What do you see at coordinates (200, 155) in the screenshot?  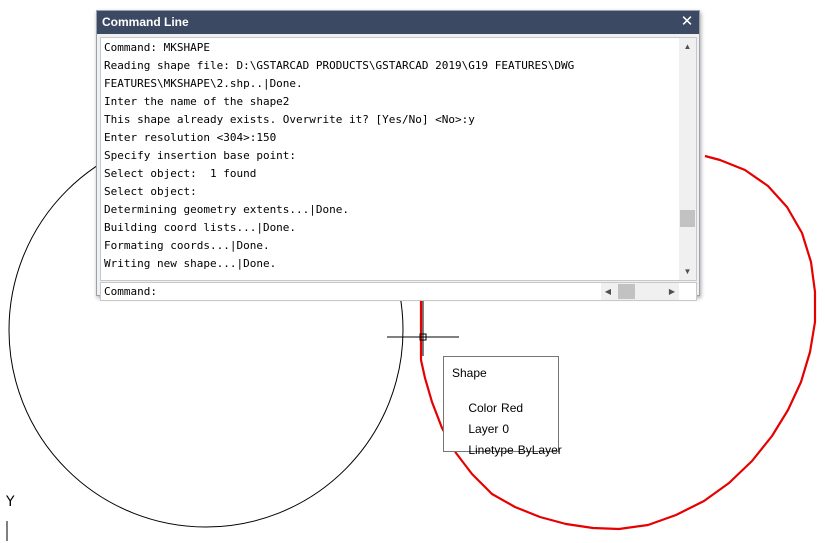 I see `history-line: Specify insertion base point:` at bounding box center [200, 155].